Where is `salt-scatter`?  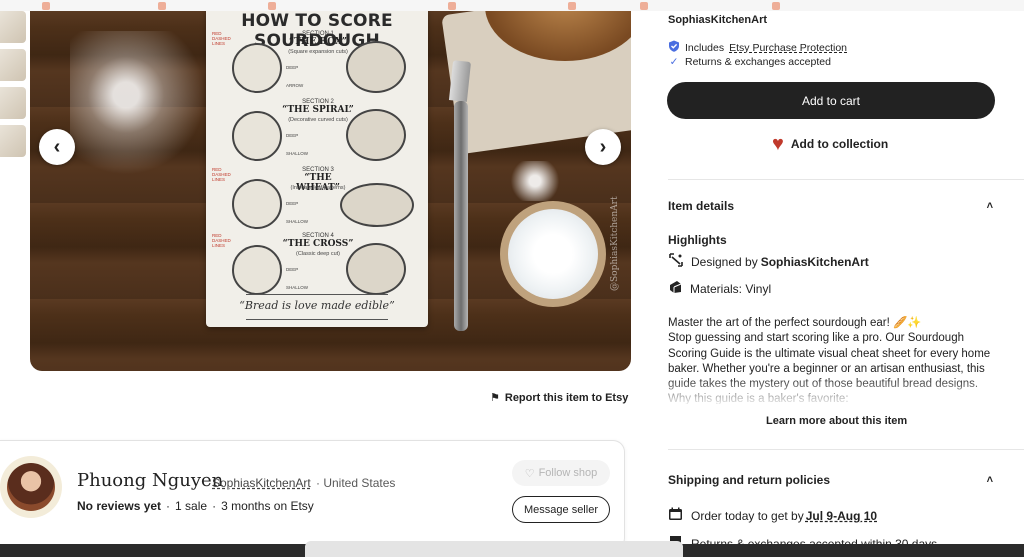 salt-scatter is located at coordinates (535, 181).